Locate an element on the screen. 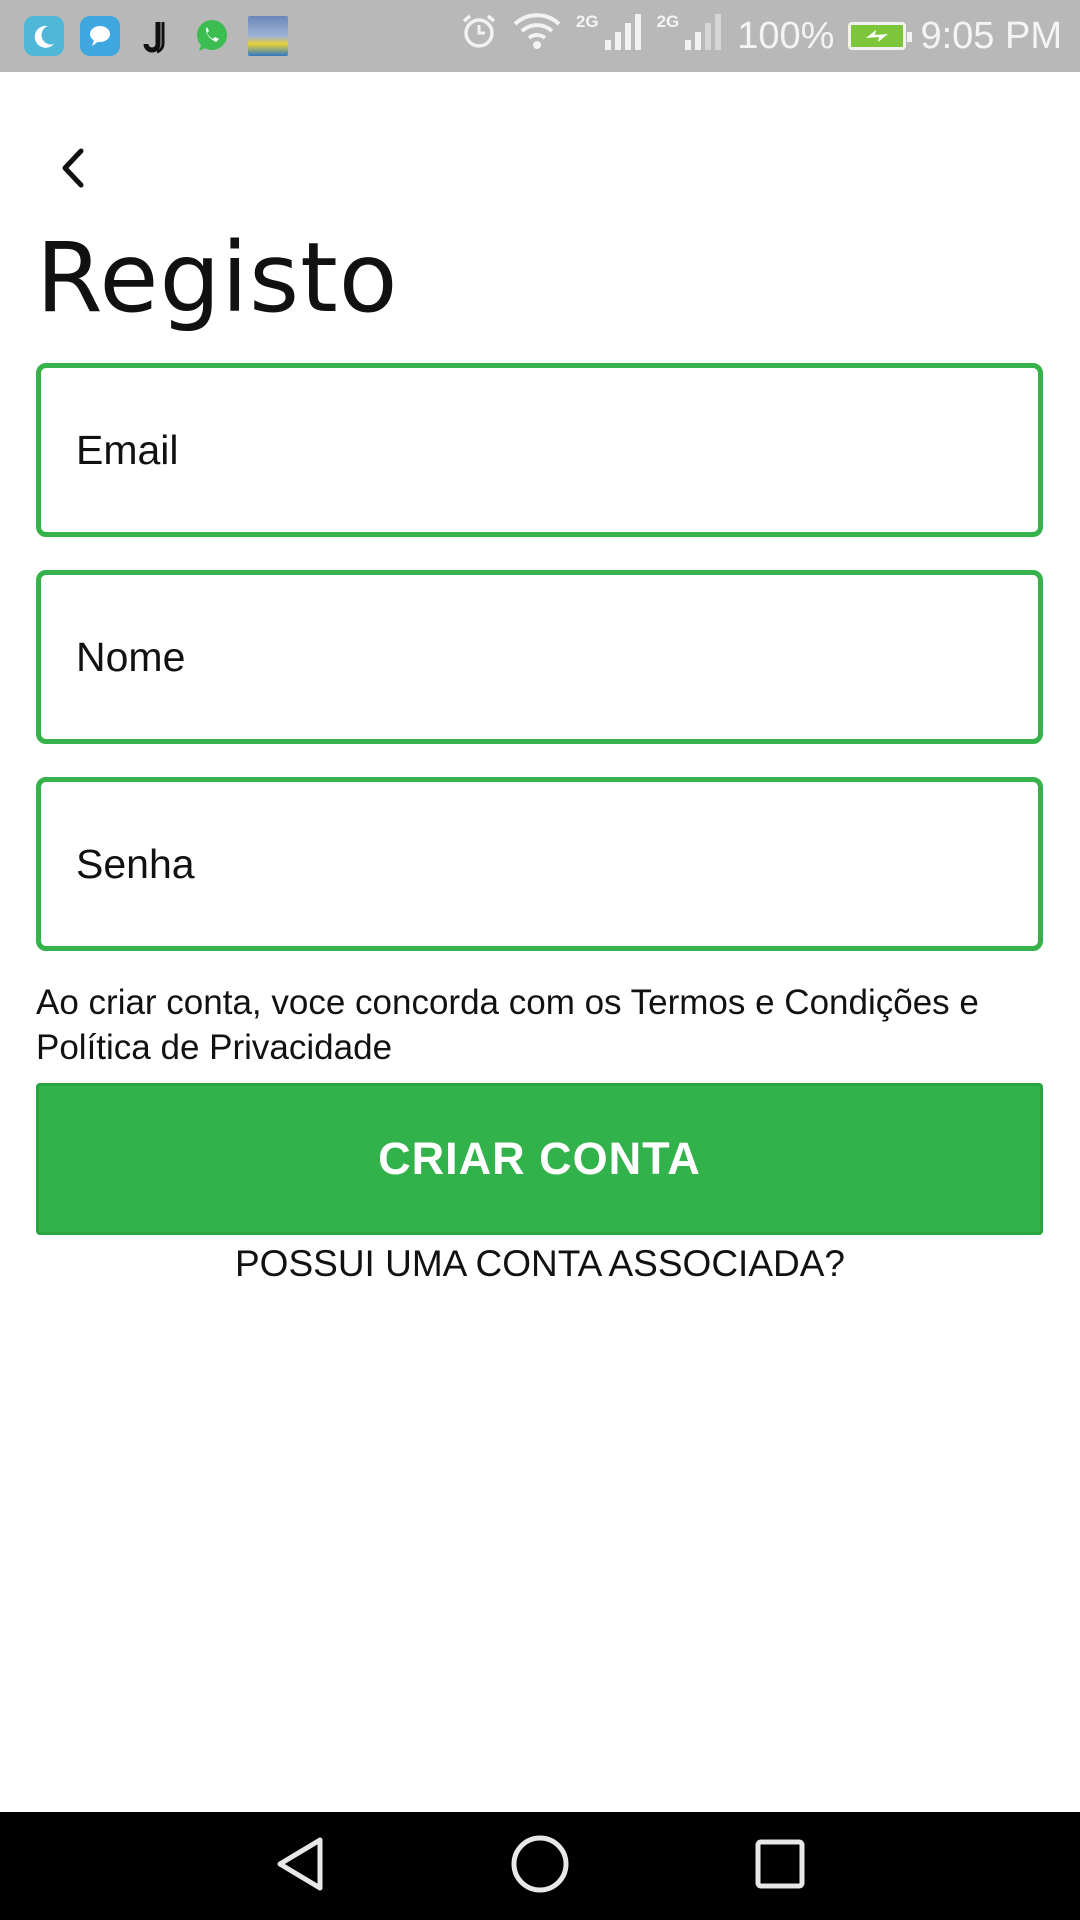  status-indicators: 2G 2G 100% 9:05 PM is located at coordinates (761, 36).